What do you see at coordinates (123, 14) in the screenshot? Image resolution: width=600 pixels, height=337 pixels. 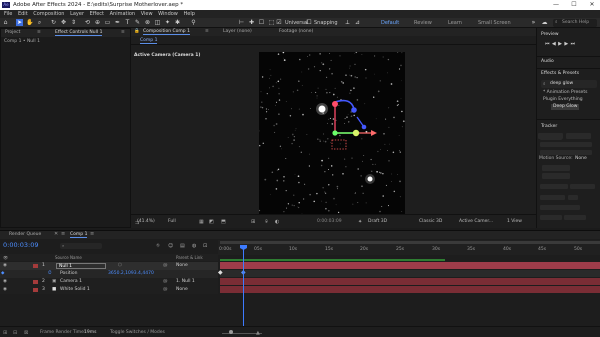 I see `menu-animation: Animation` at bounding box center [123, 14].